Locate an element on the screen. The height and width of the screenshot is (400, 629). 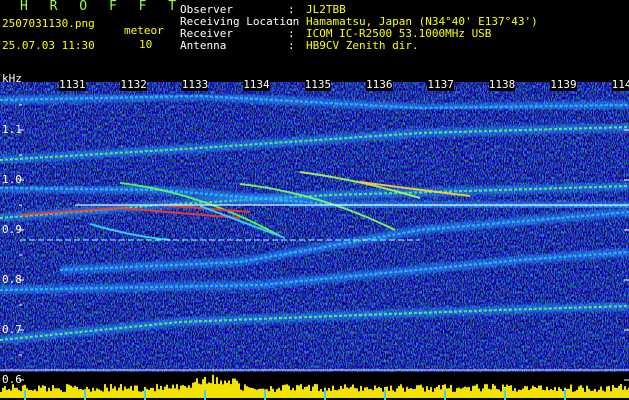
time-tick-label: 1135 is located at coordinates (318, 84).